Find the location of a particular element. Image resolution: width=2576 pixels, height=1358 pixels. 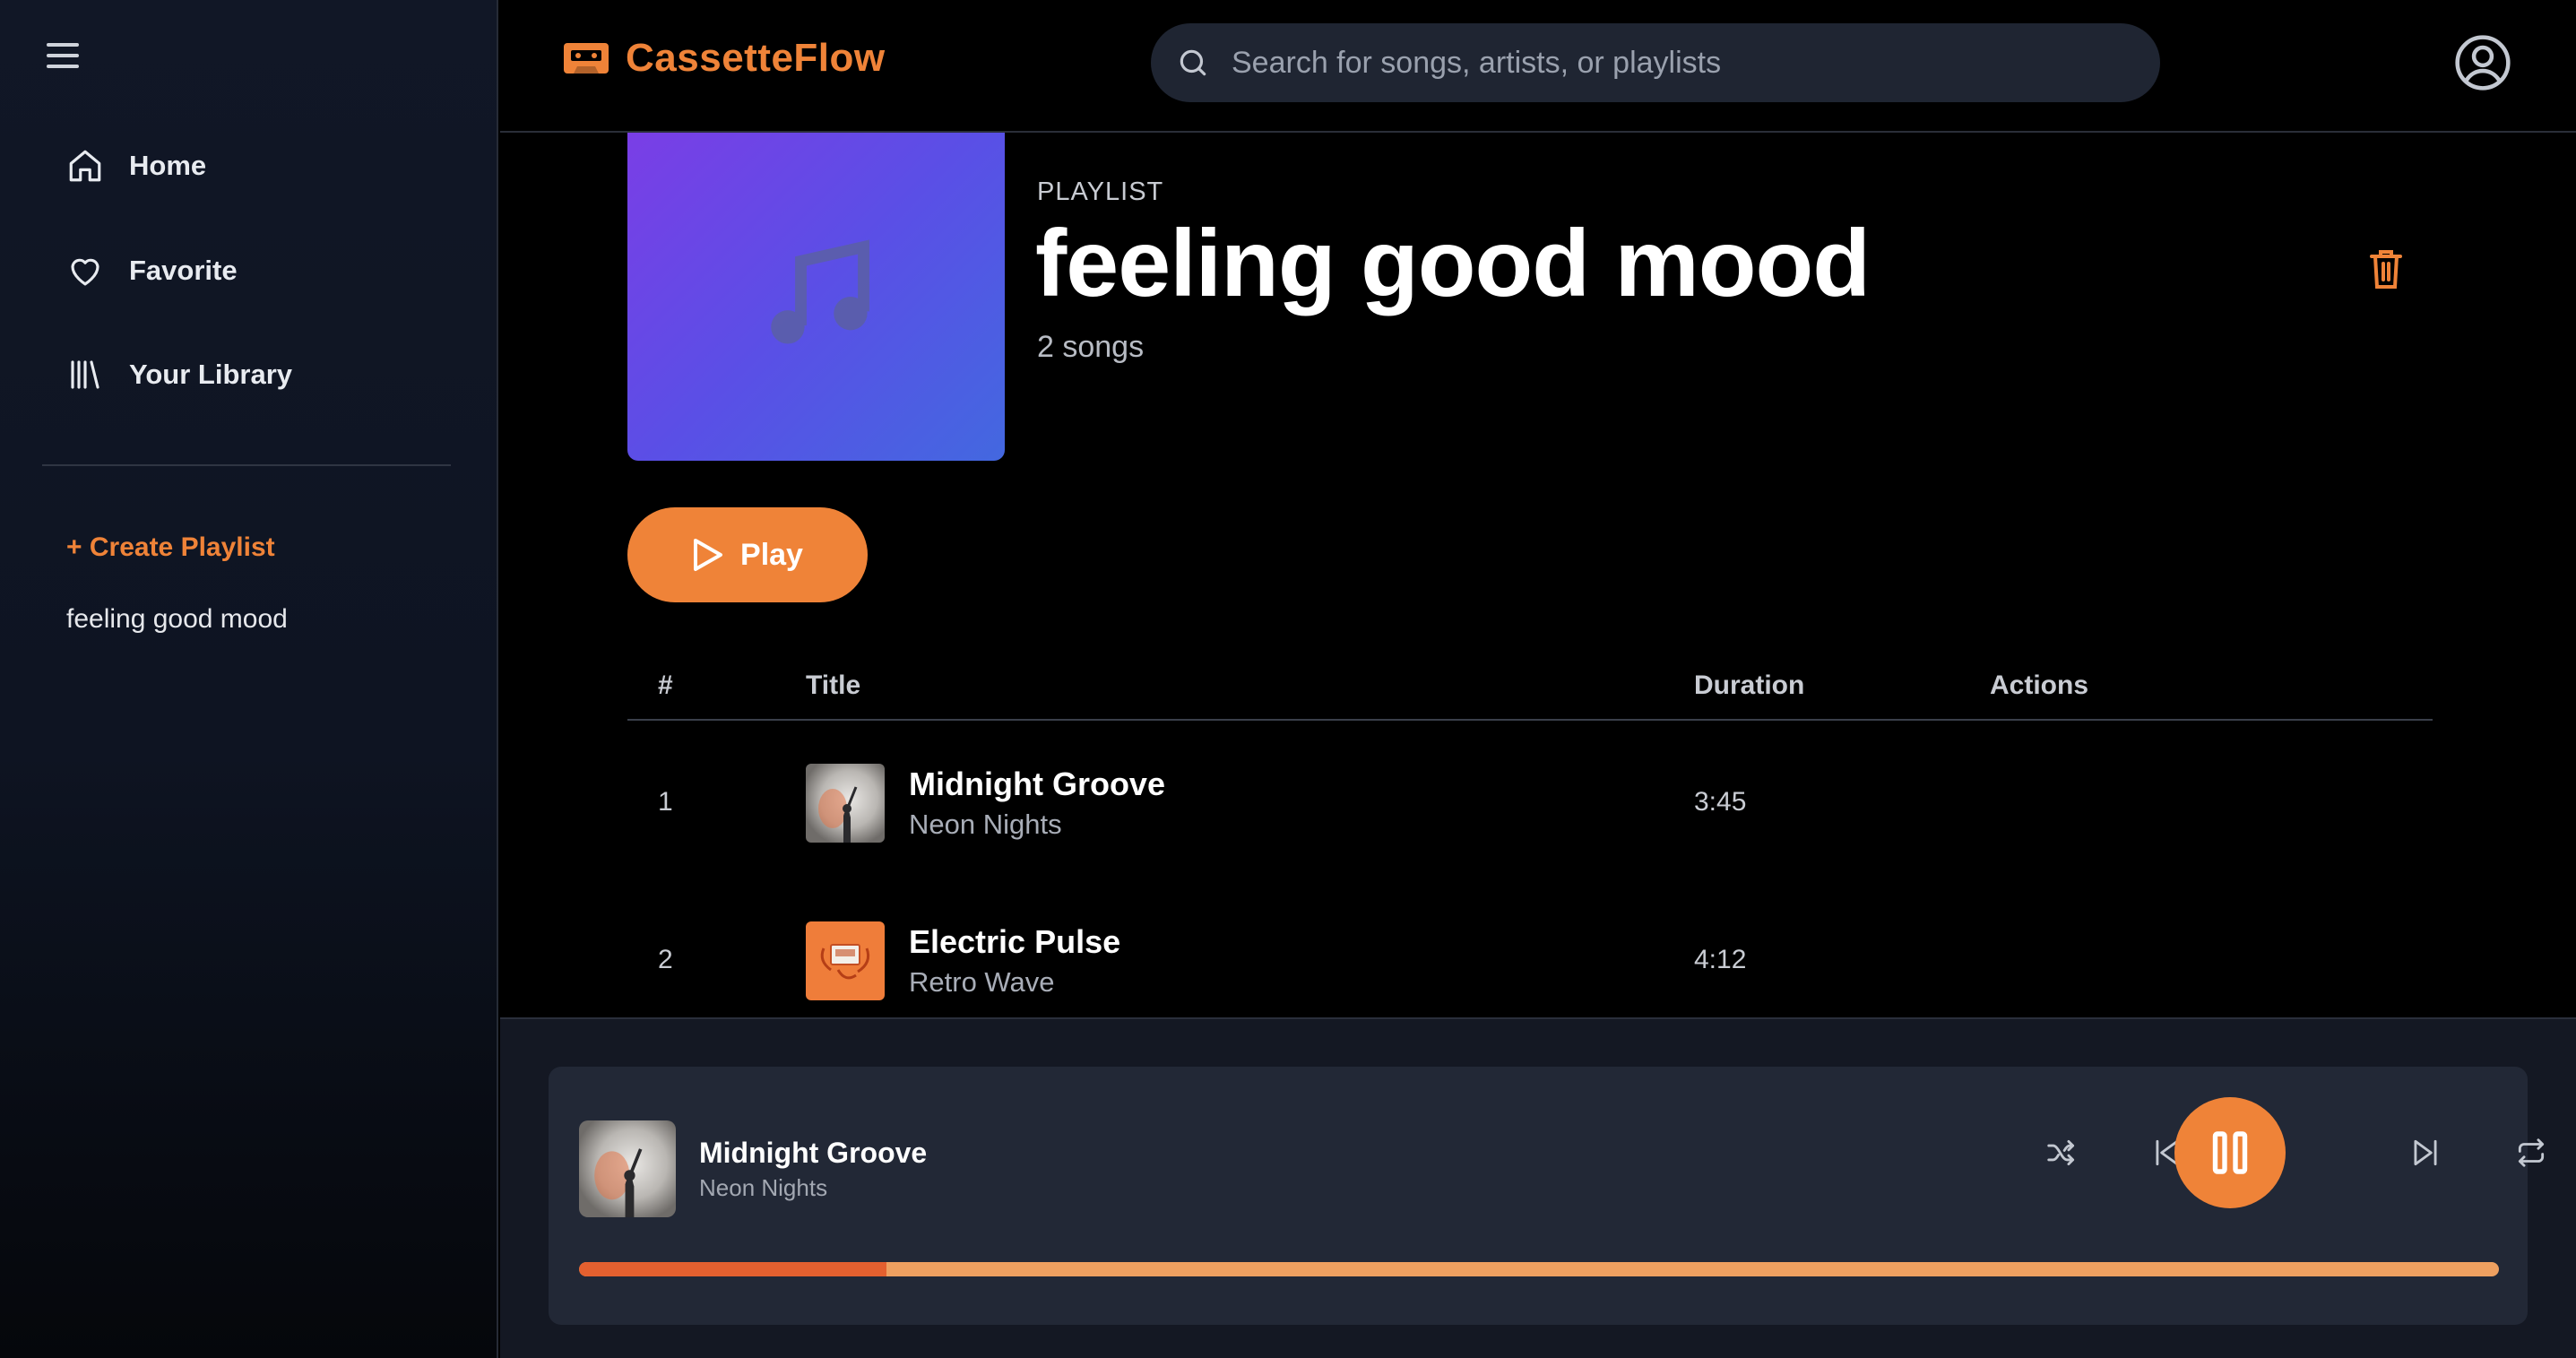

cassette-icon is located at coordinates (586, 58).